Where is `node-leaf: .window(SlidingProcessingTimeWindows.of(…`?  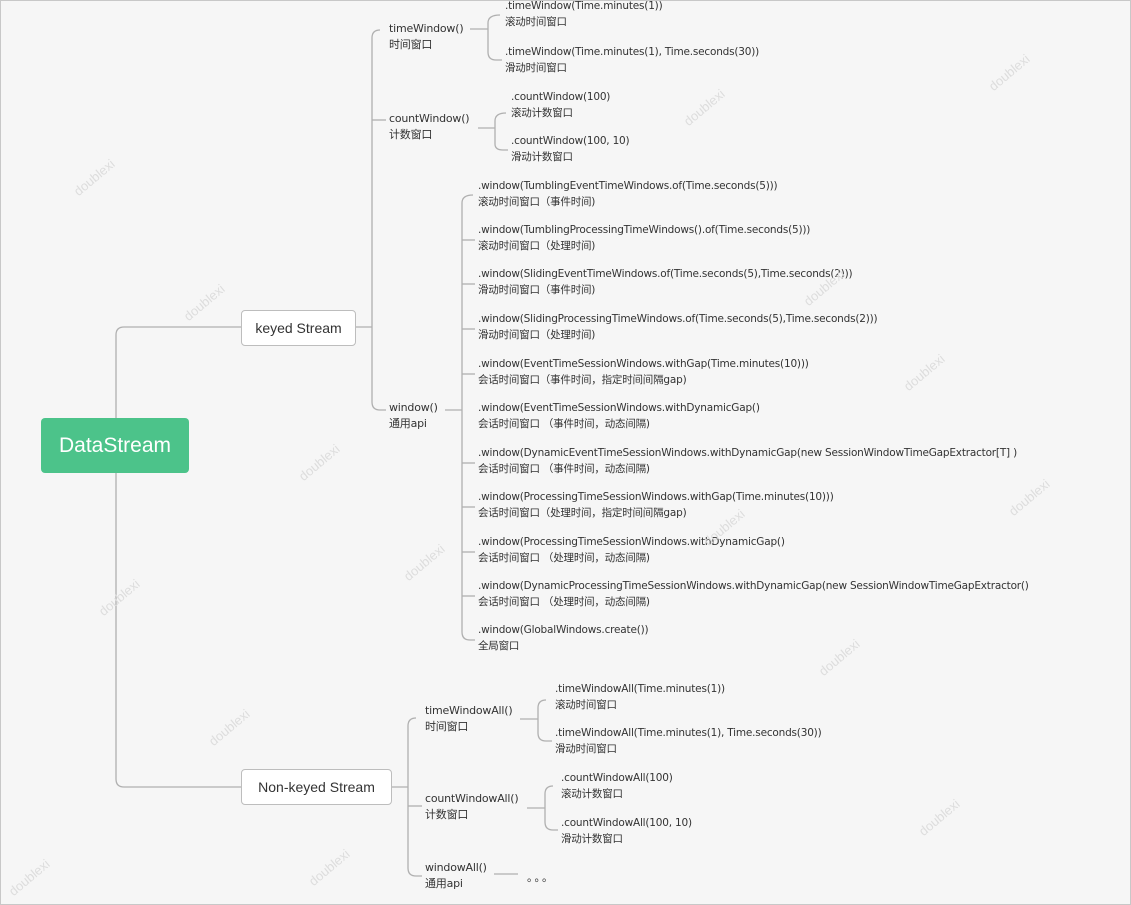 node-leaf: .window(SlidingProcessingTimeWindows.of(… is located at coordinates (678, 327).